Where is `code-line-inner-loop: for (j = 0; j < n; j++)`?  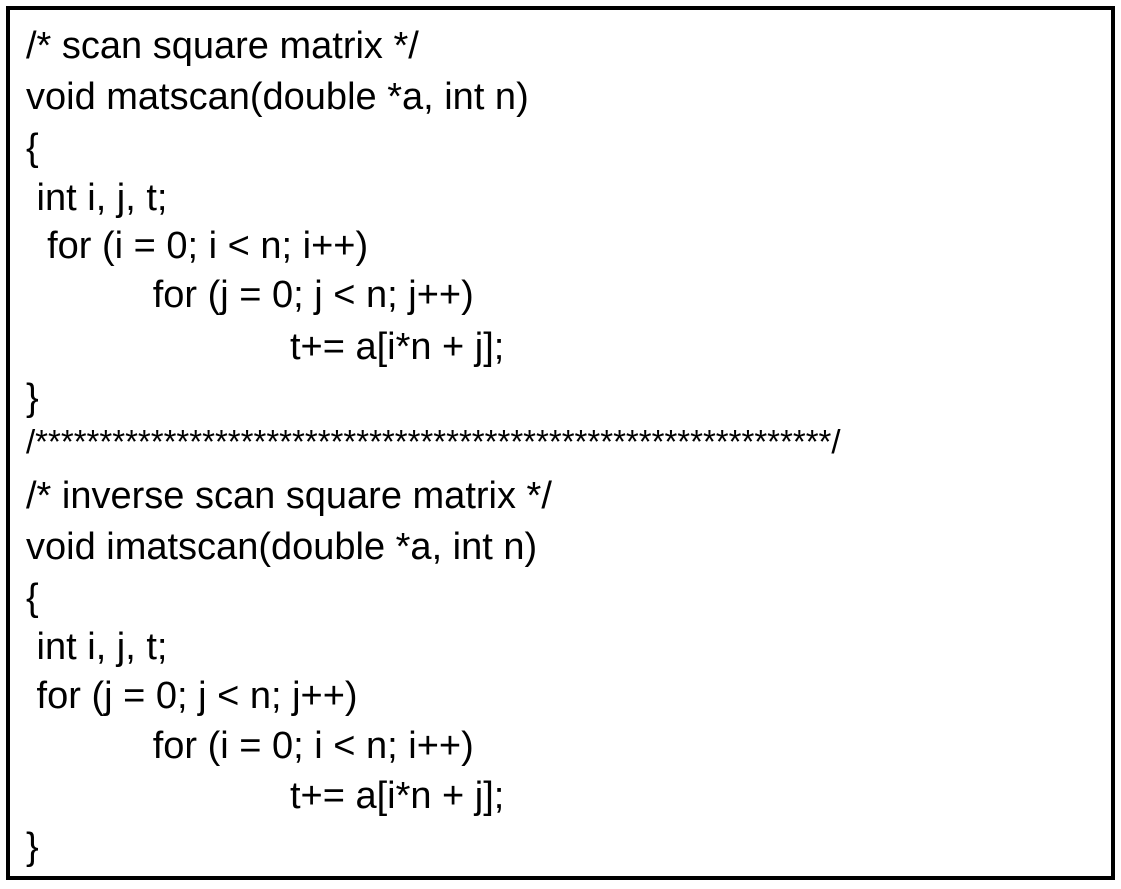 code-line-inner-loop: for (j = 0; j < n; j++) is located at coordinates (250, 295).